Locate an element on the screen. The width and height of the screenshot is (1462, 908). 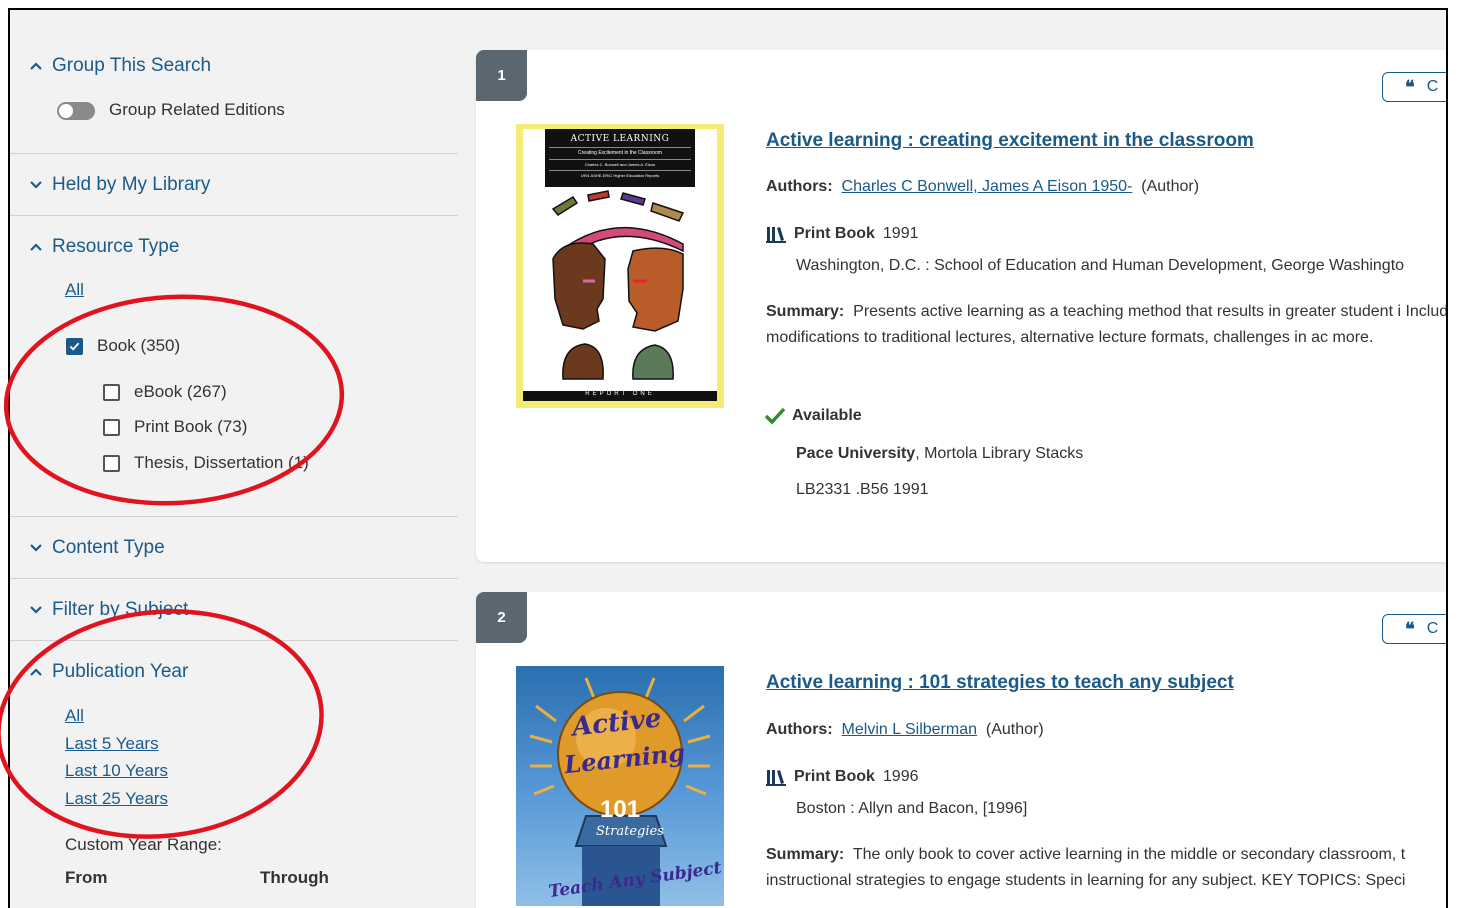
result-publisher: Boston : Allyn and Bacon, [1996] is located at coordinates (912, 808).